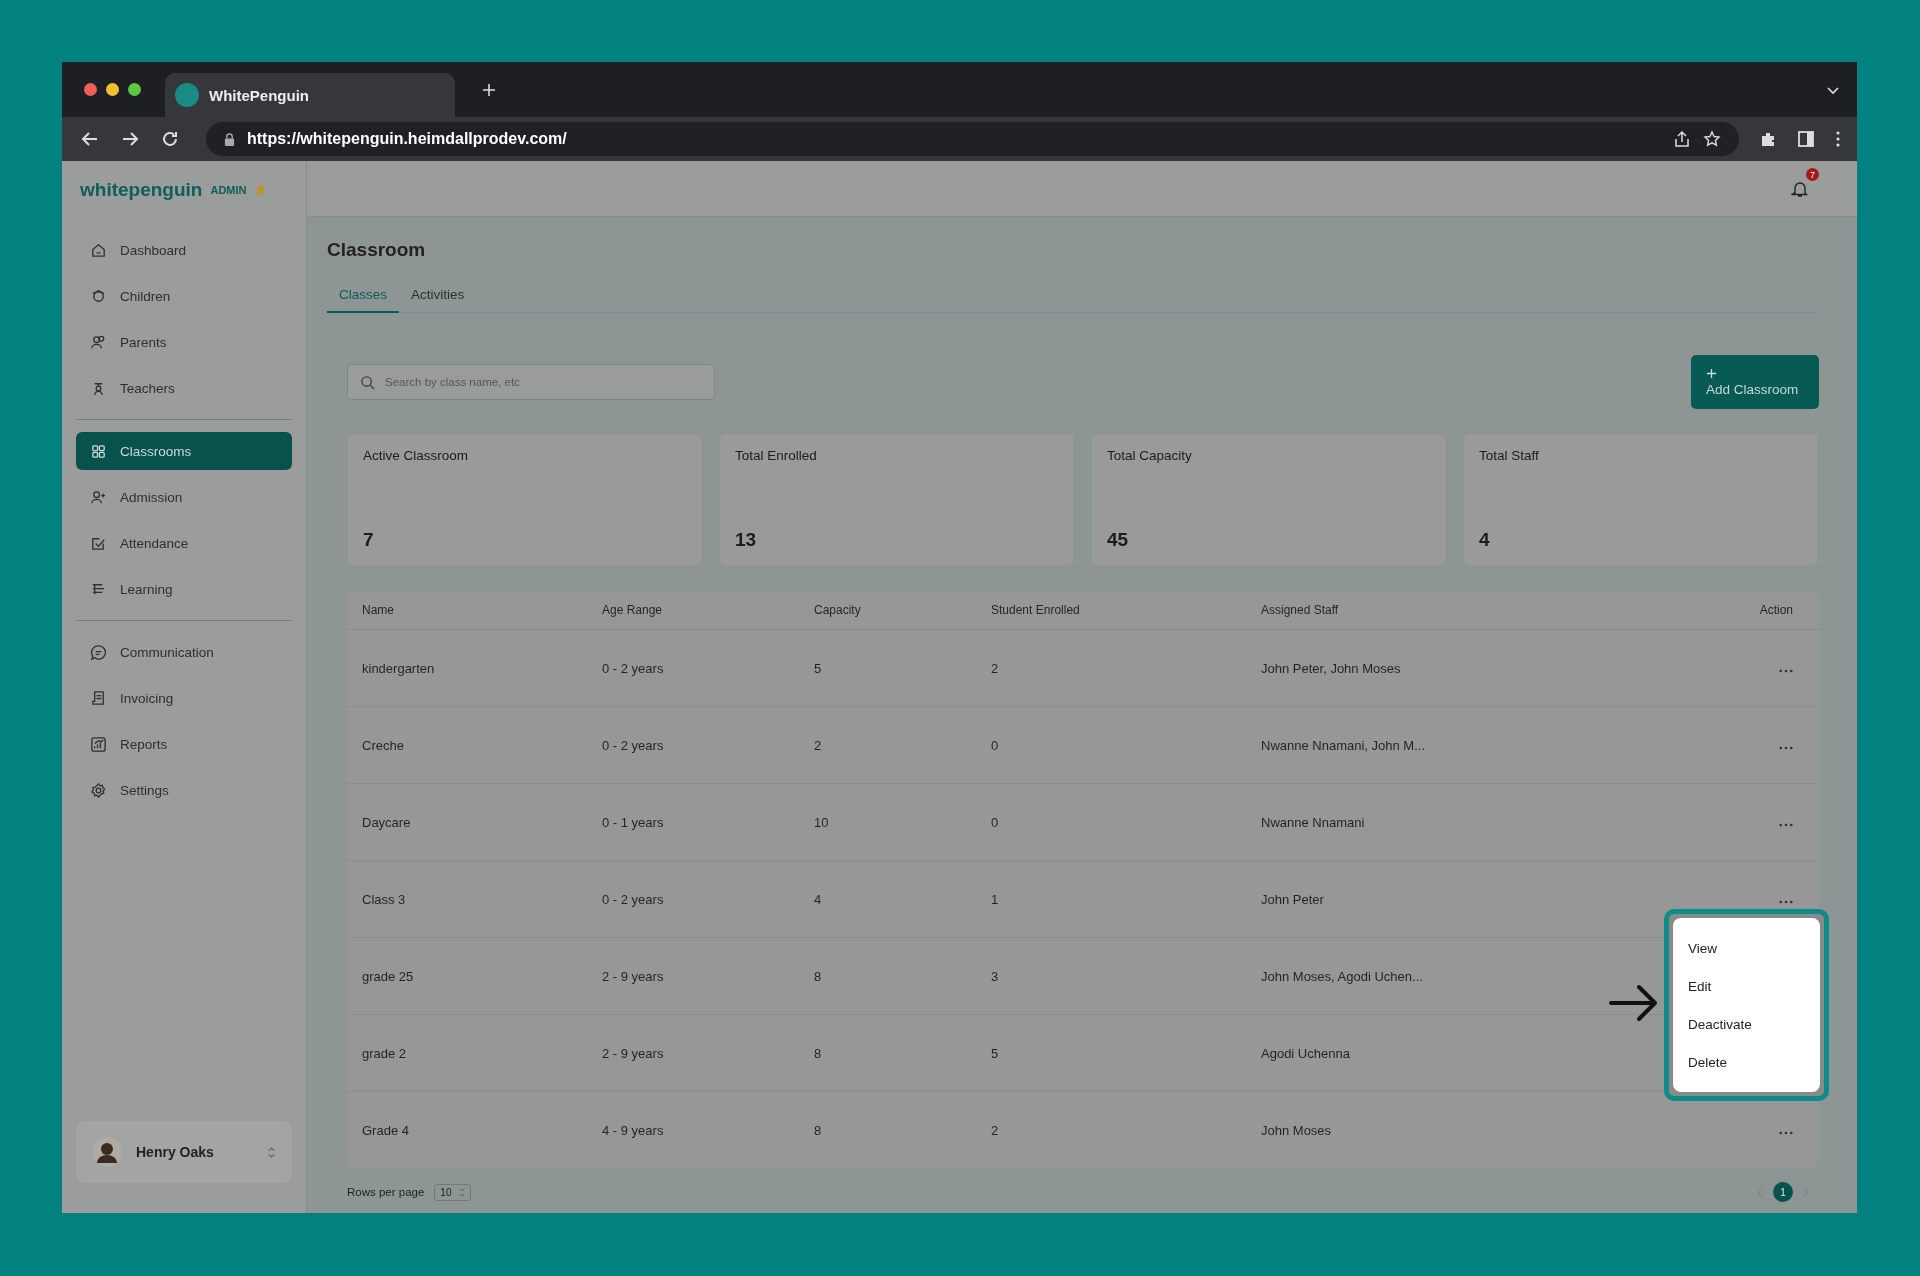  Describe the element at coordinates (1806, 139) in the screenshot. I see `side-panel-icon` at that location.